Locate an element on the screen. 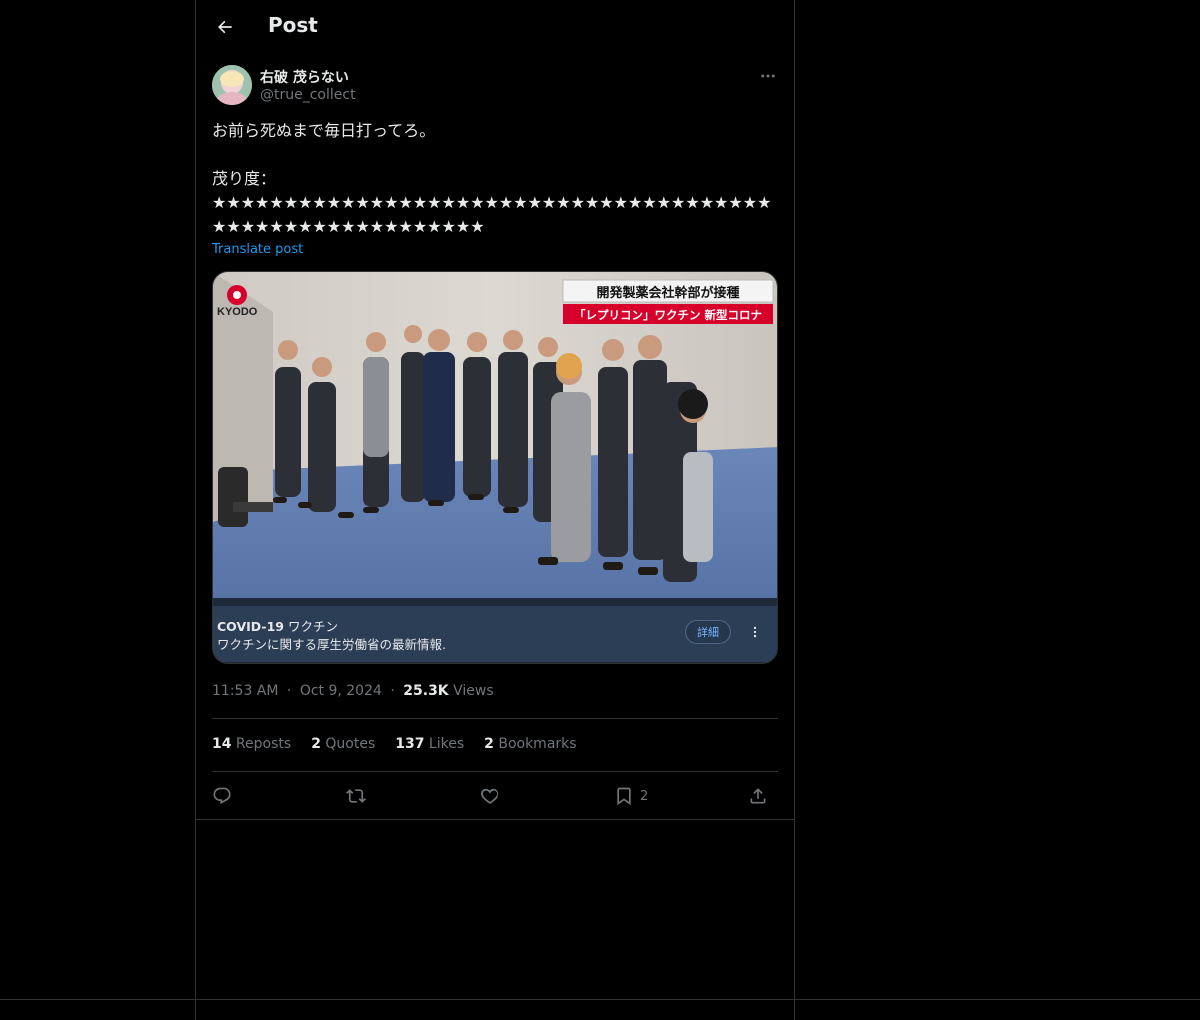  repost-icon is located at coordinates (356, 796).